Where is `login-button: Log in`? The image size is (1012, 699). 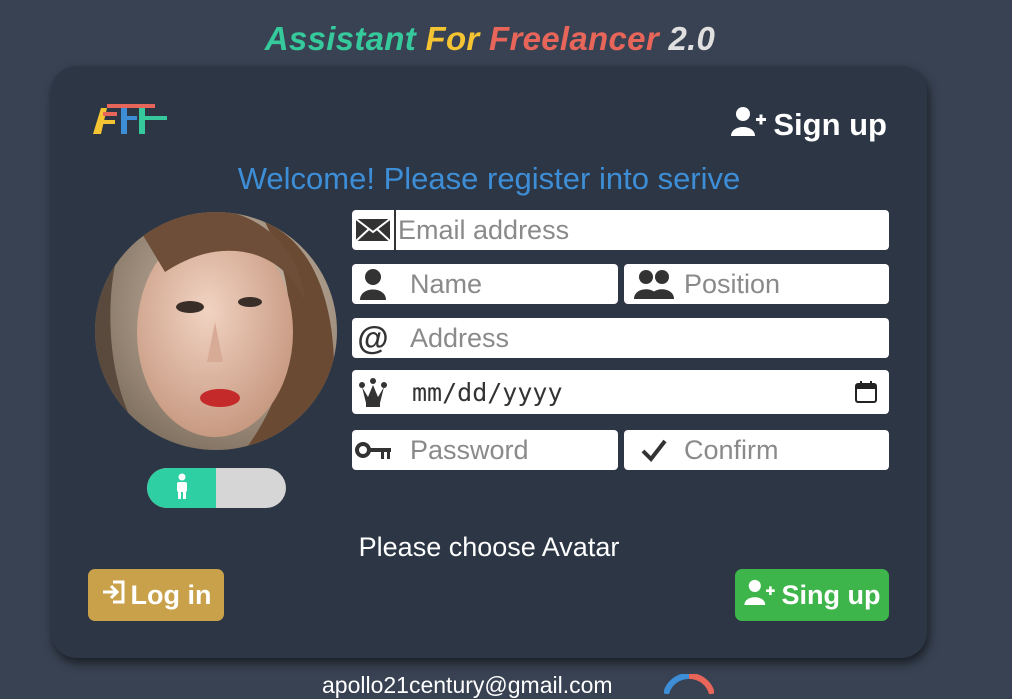
login-button: Log in is located at coordinates (156, 595).